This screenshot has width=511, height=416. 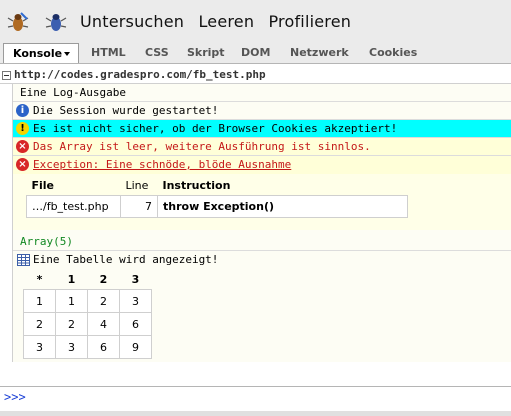 What do you see at coordinates (103, 279) in the screenshot?
I see `table-header-2: 2` at bounding box center [103, 279].